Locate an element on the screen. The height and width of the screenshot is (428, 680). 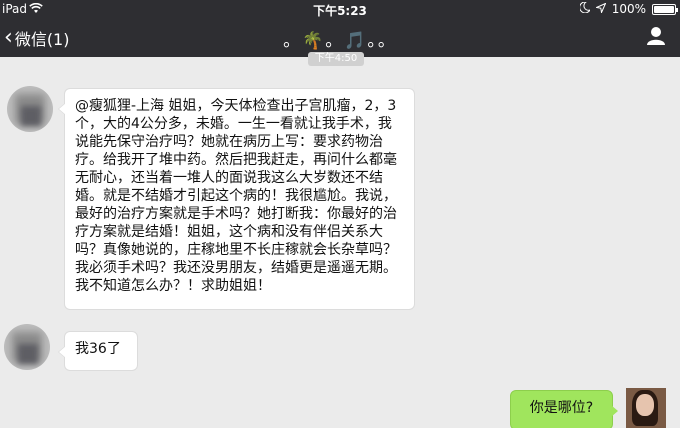
profile-button is located at coordinates (656, 36).